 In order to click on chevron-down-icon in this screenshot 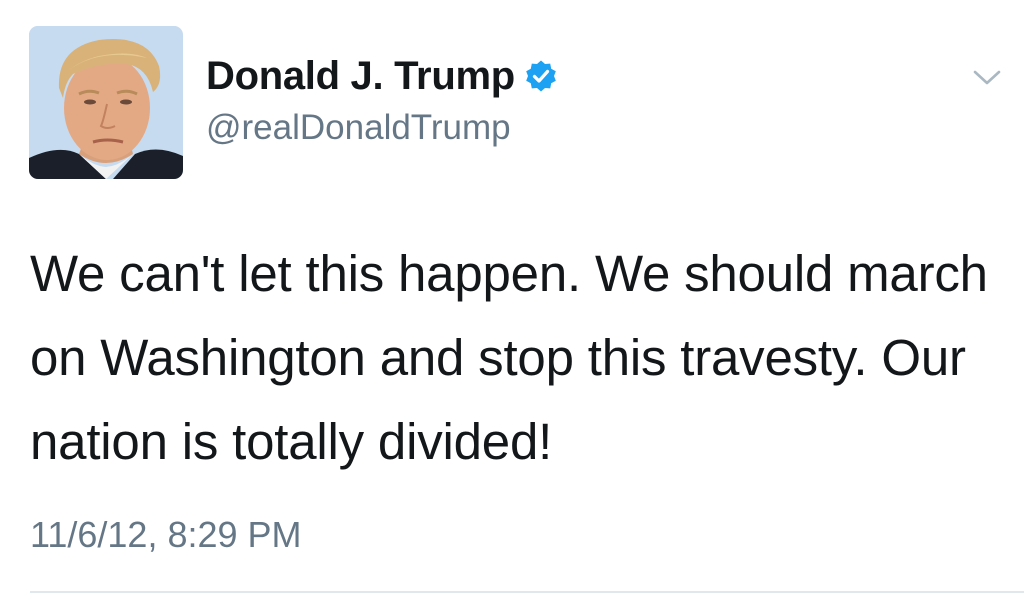, I will do `click(987, 78)`.